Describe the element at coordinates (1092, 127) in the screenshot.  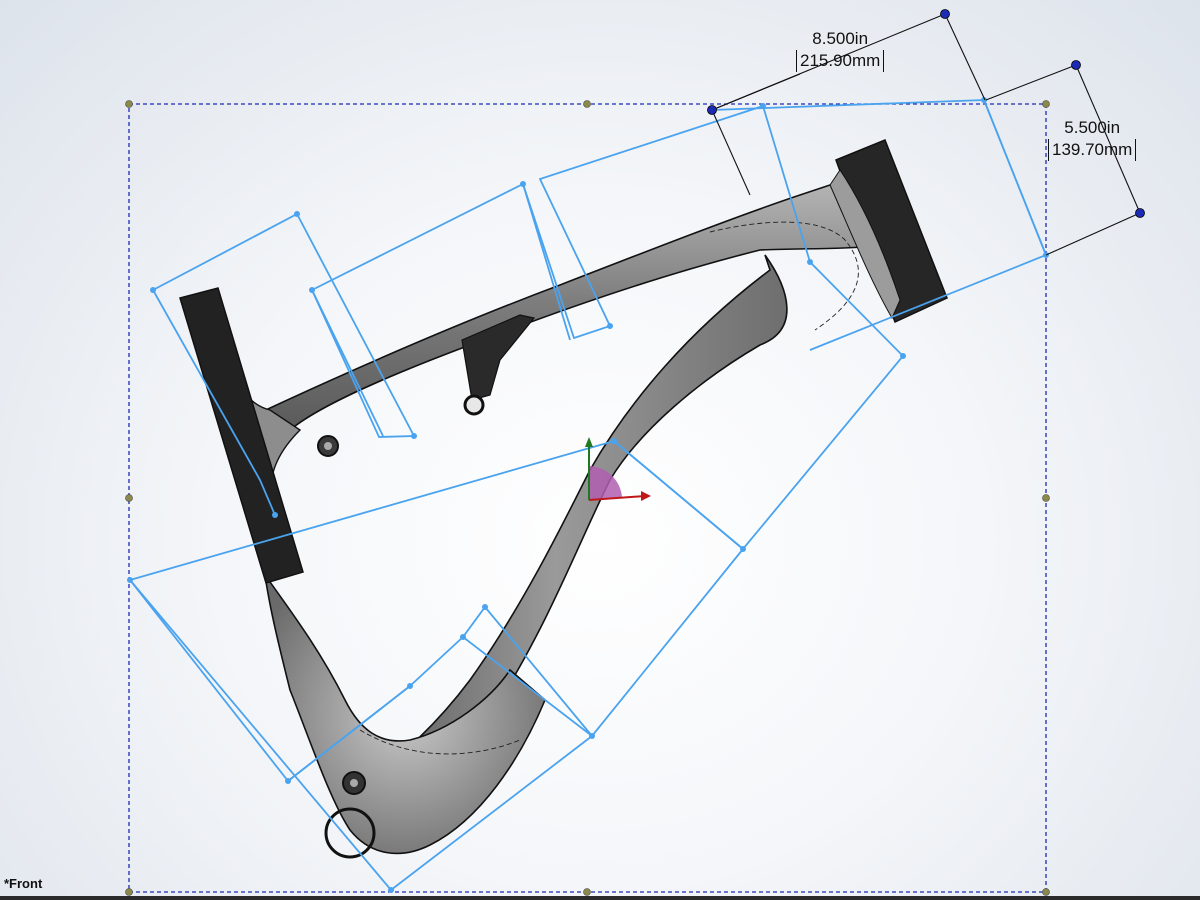
I see `dimension-height-in: 5.500in` at that location.